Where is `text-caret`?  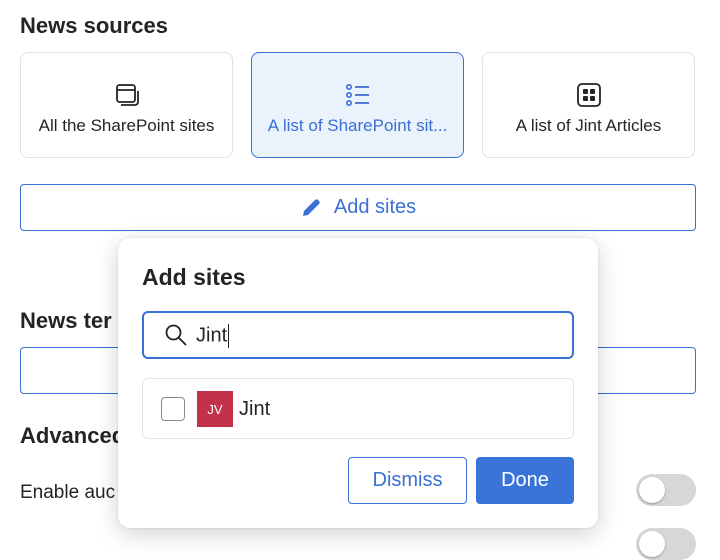 text-caret is located at coordinates (229, 336).